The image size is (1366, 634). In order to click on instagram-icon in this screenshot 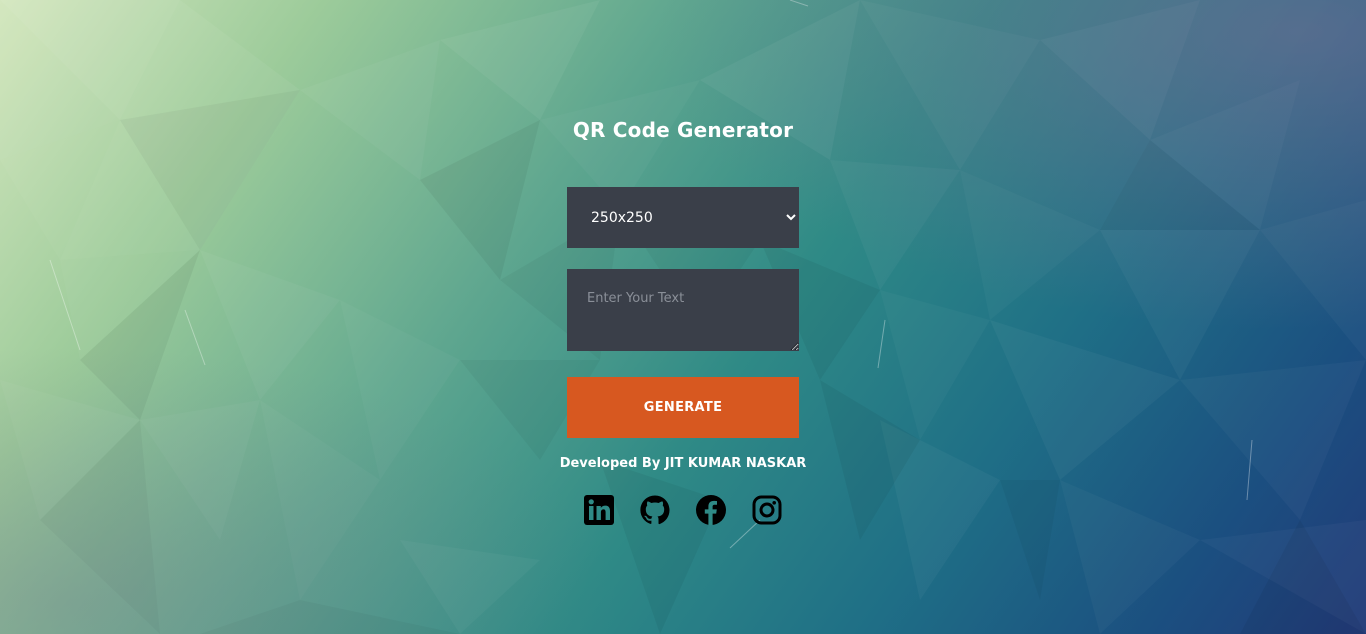, I will do `click(767, 510)`.